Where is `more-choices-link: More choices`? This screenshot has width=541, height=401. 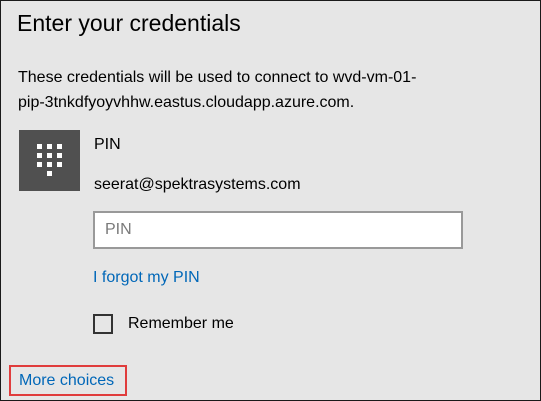 more-choices-link: More choices is located at coordinates (68, 380).